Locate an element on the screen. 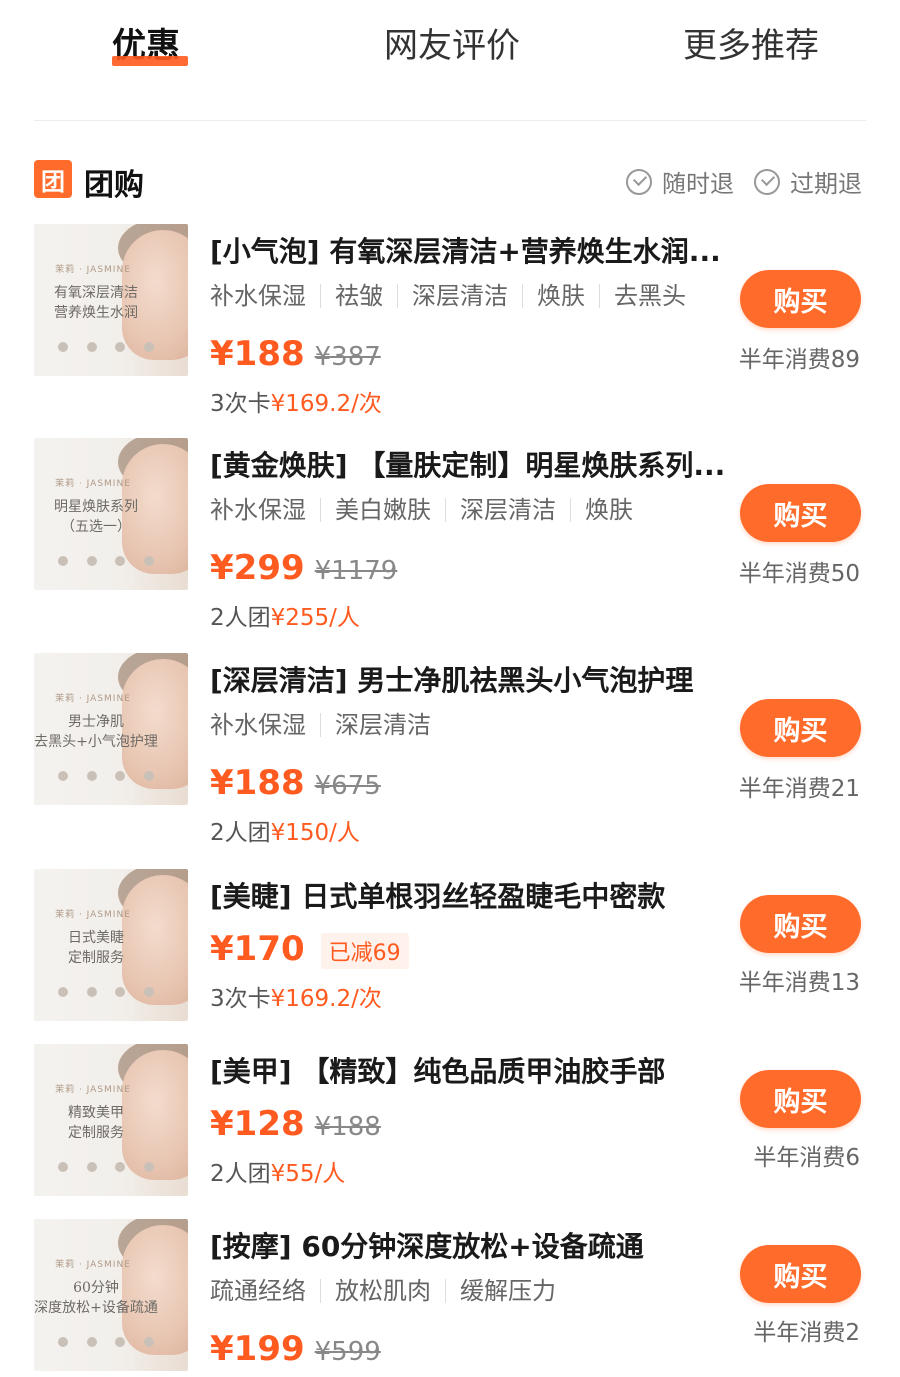 The width and height of the screenshot is (900, 1377). deal-title: [美睫] 日式单根羽丝轻盈睫毛中密款 is located at coordinates (437, 895).